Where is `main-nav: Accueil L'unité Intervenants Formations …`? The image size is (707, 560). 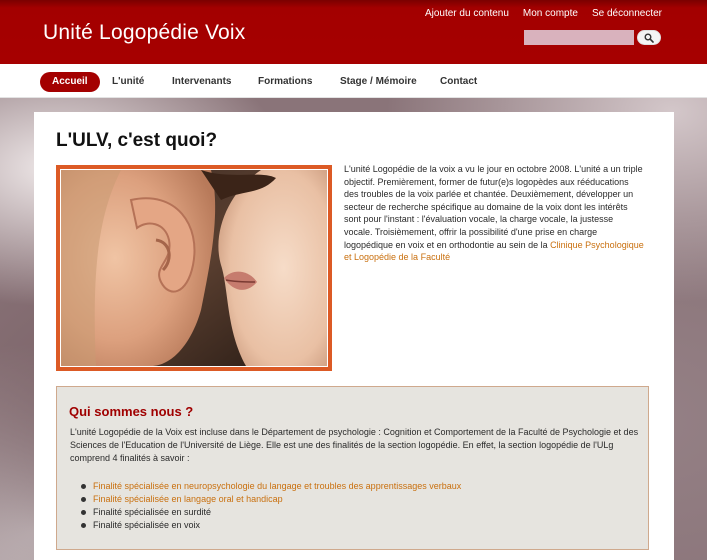
main-nav: Accueil L'unité Intervenants Formations … is located at coordinates (353, 81).